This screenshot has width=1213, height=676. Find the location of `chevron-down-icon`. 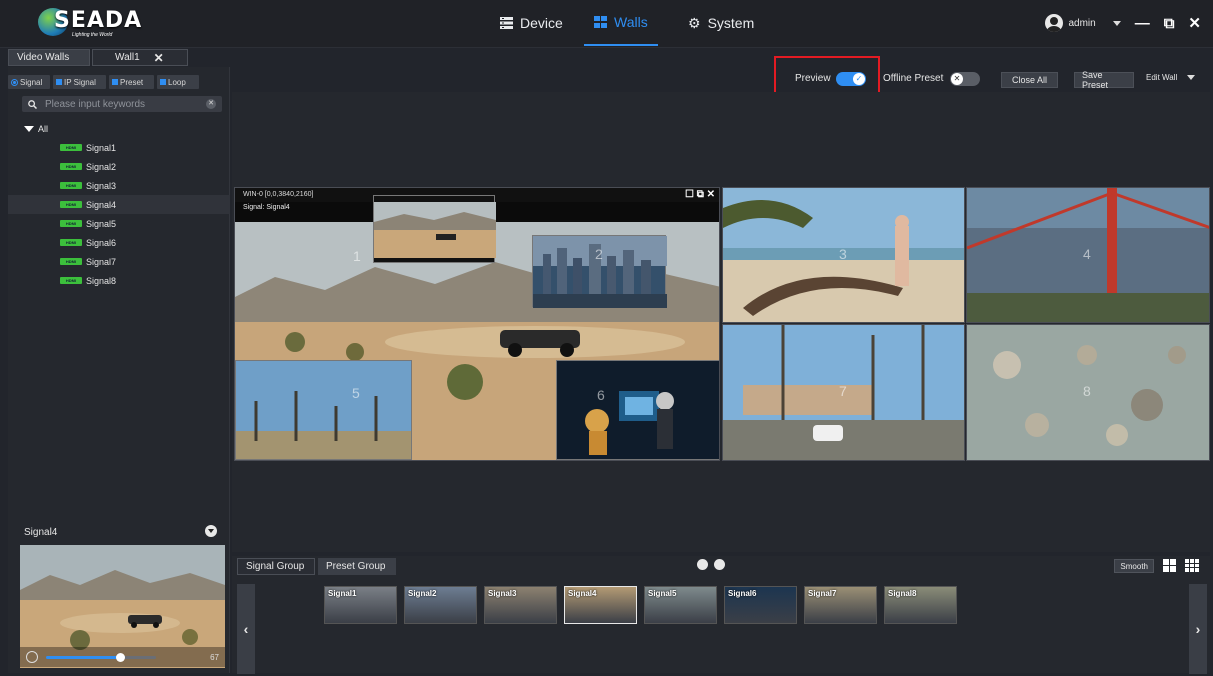

chevron-down-icon is located at coordinates (1191, 77).